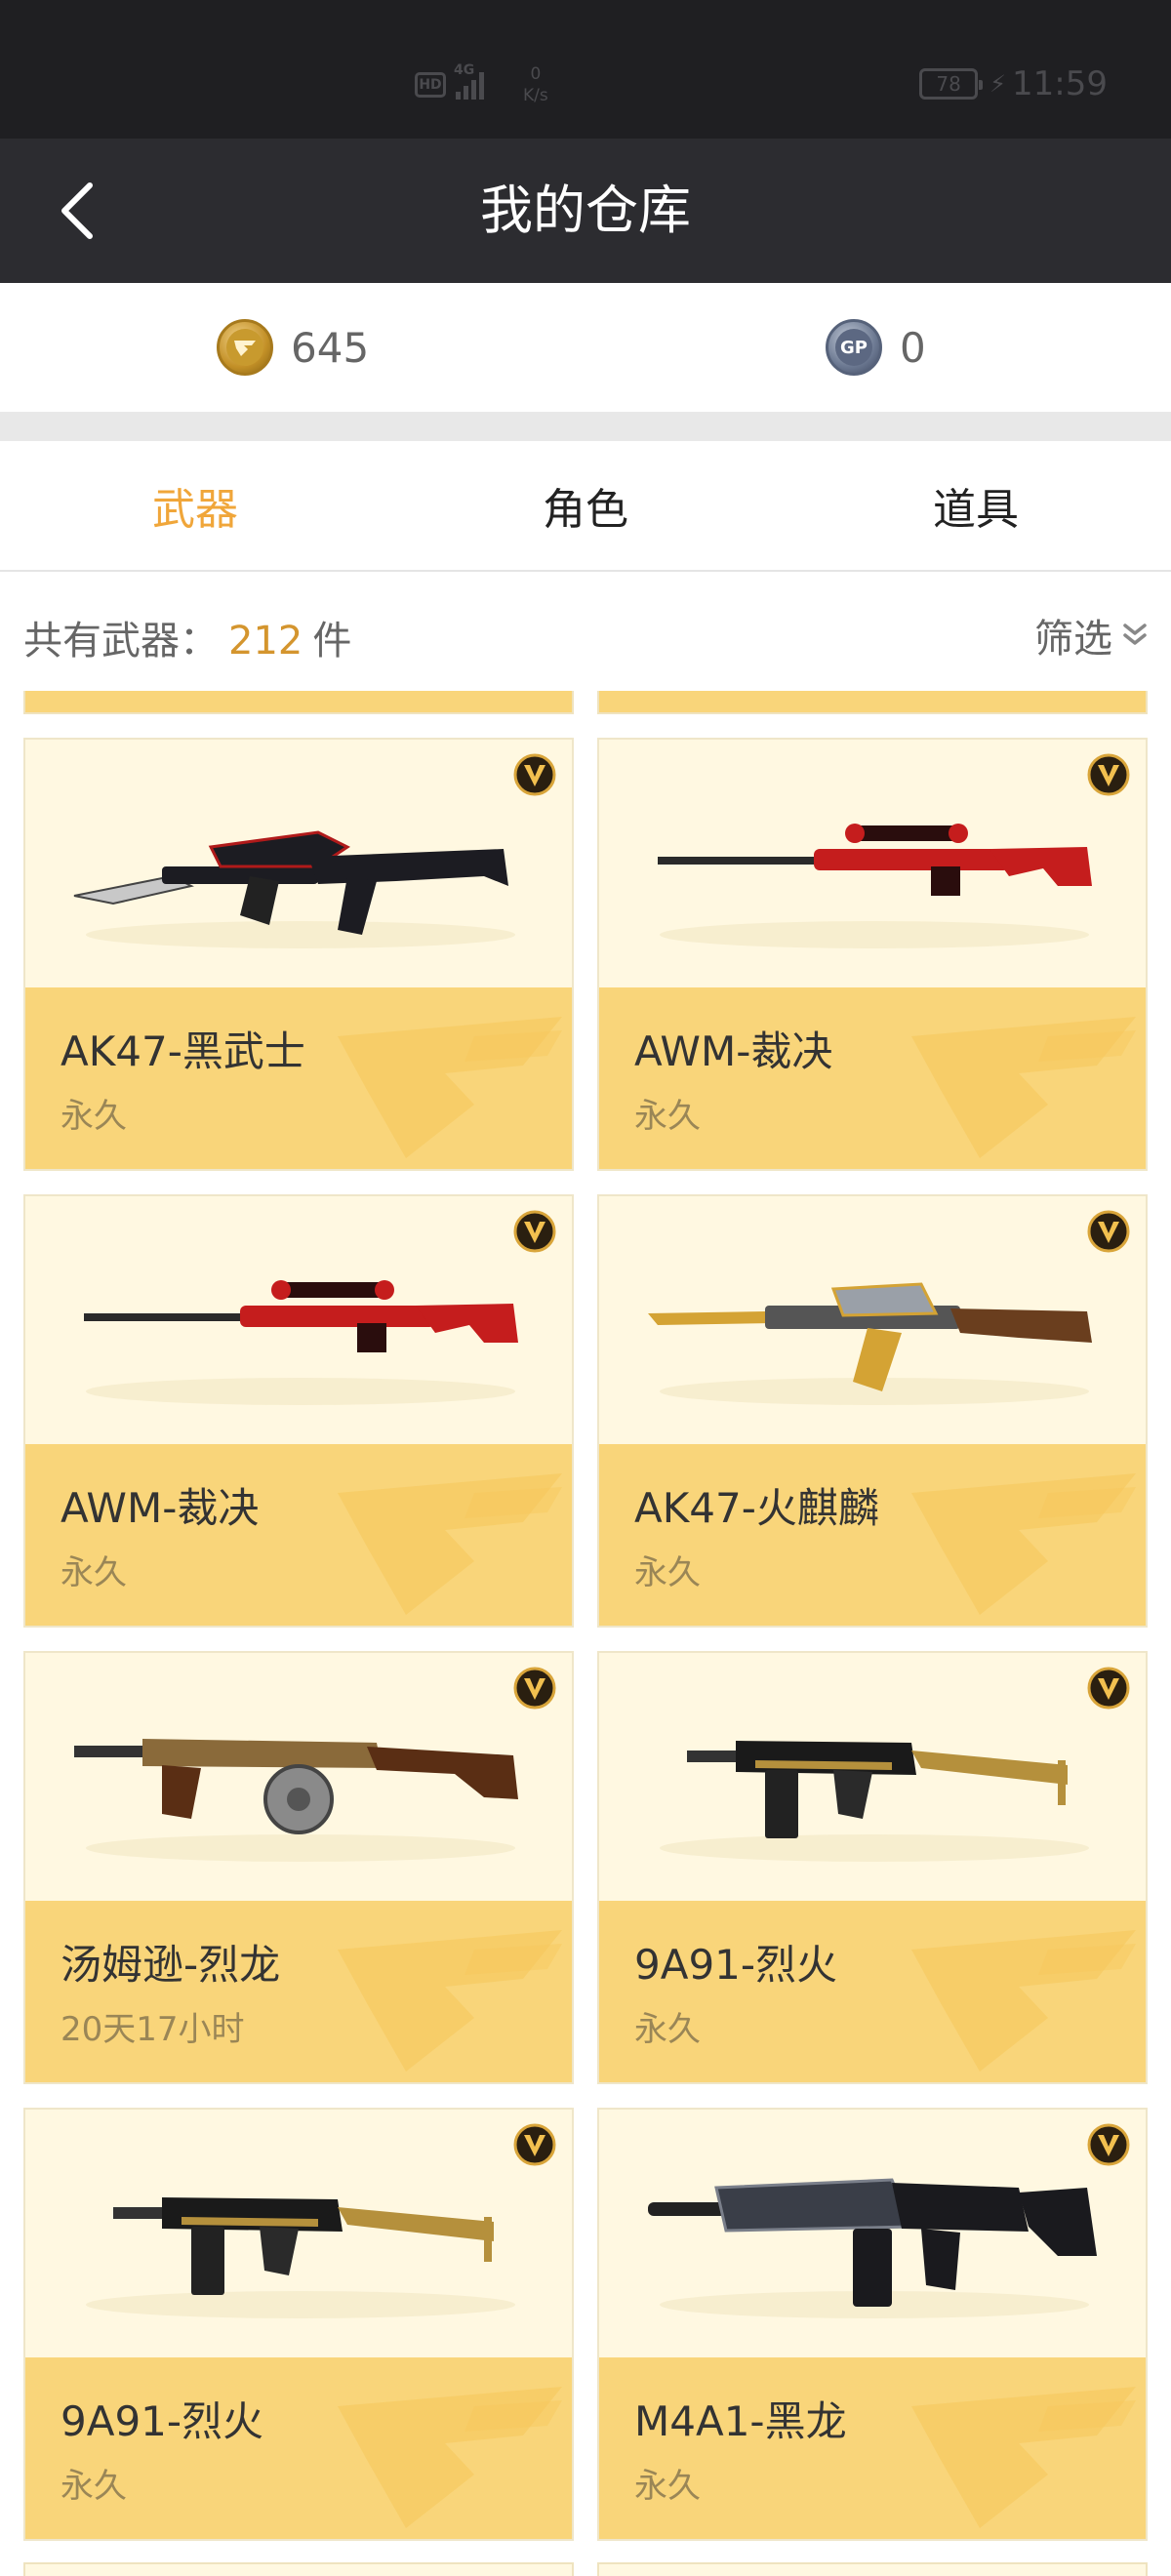 This screenshot has width=1171, height=2576. What do you see at coordinates (330, 347) in the screenshot?
I see `cf-coin-value: 645` at bounding box center [330, 347].